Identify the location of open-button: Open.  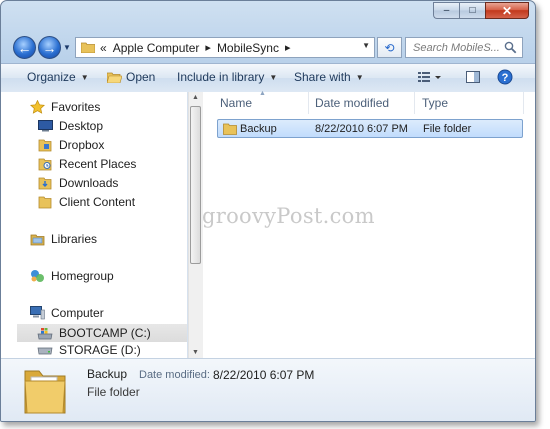
(131, 77).